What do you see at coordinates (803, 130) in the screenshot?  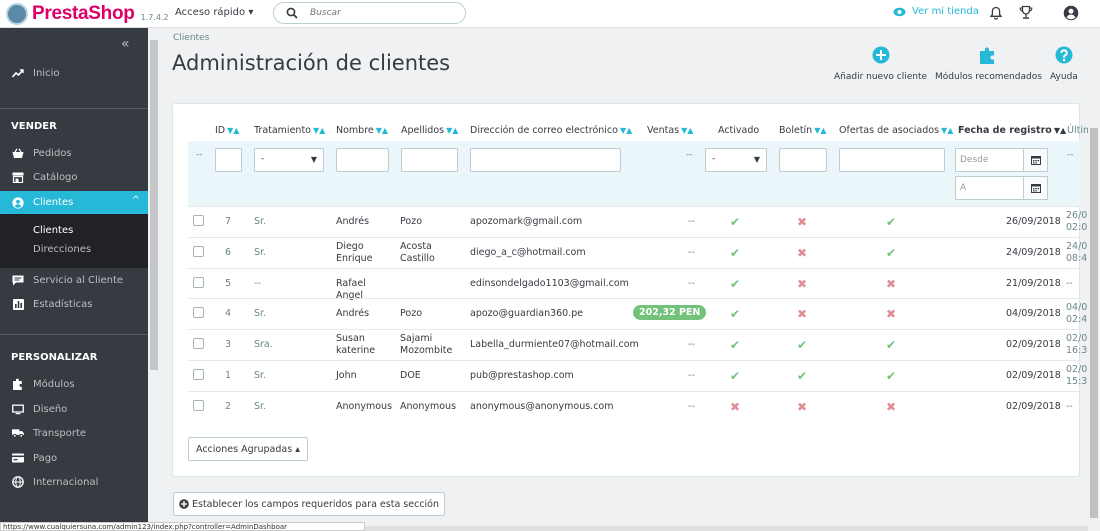 I see `column-header-boletin: Boletín ▼▲` at bounding box center [803, 130].